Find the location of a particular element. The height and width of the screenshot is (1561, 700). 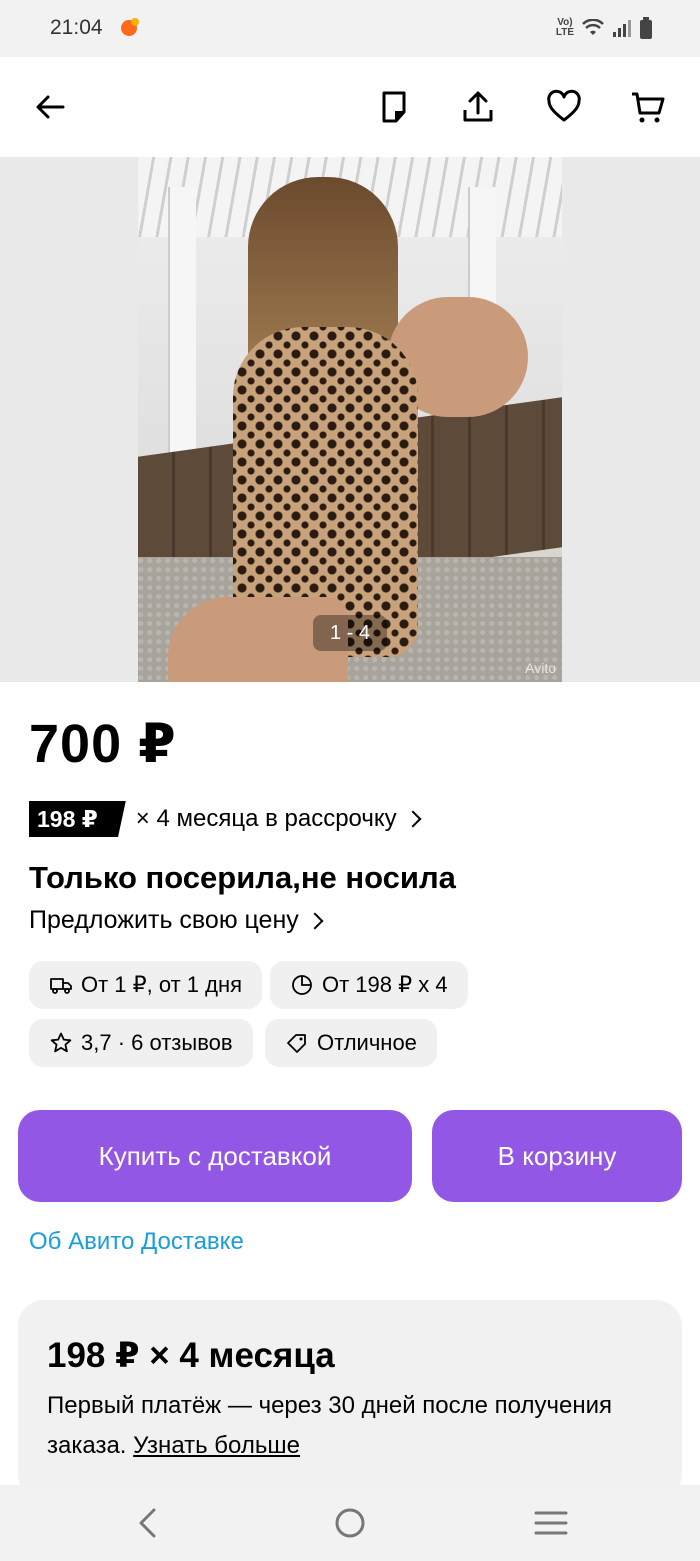

share-button is located at coordinates (478, 107).